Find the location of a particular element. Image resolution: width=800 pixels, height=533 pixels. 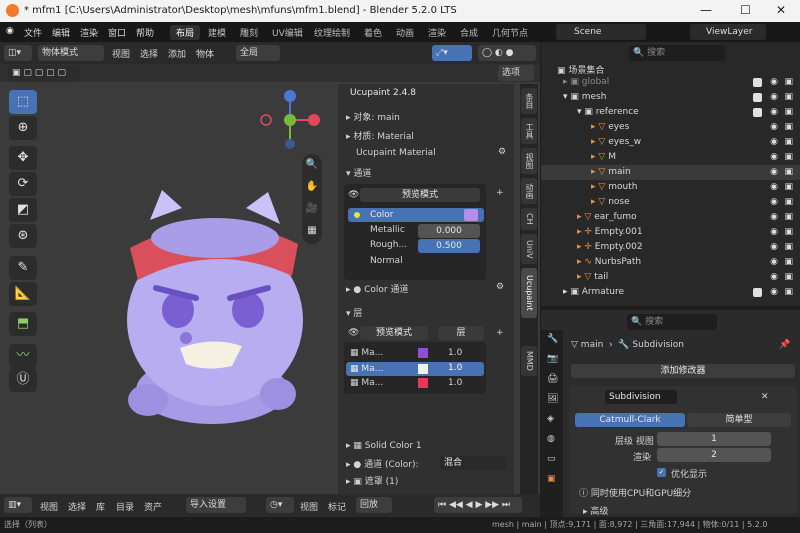

color-channel-section: ▸ ● Color 通道 is located at coordinates (377, 288).